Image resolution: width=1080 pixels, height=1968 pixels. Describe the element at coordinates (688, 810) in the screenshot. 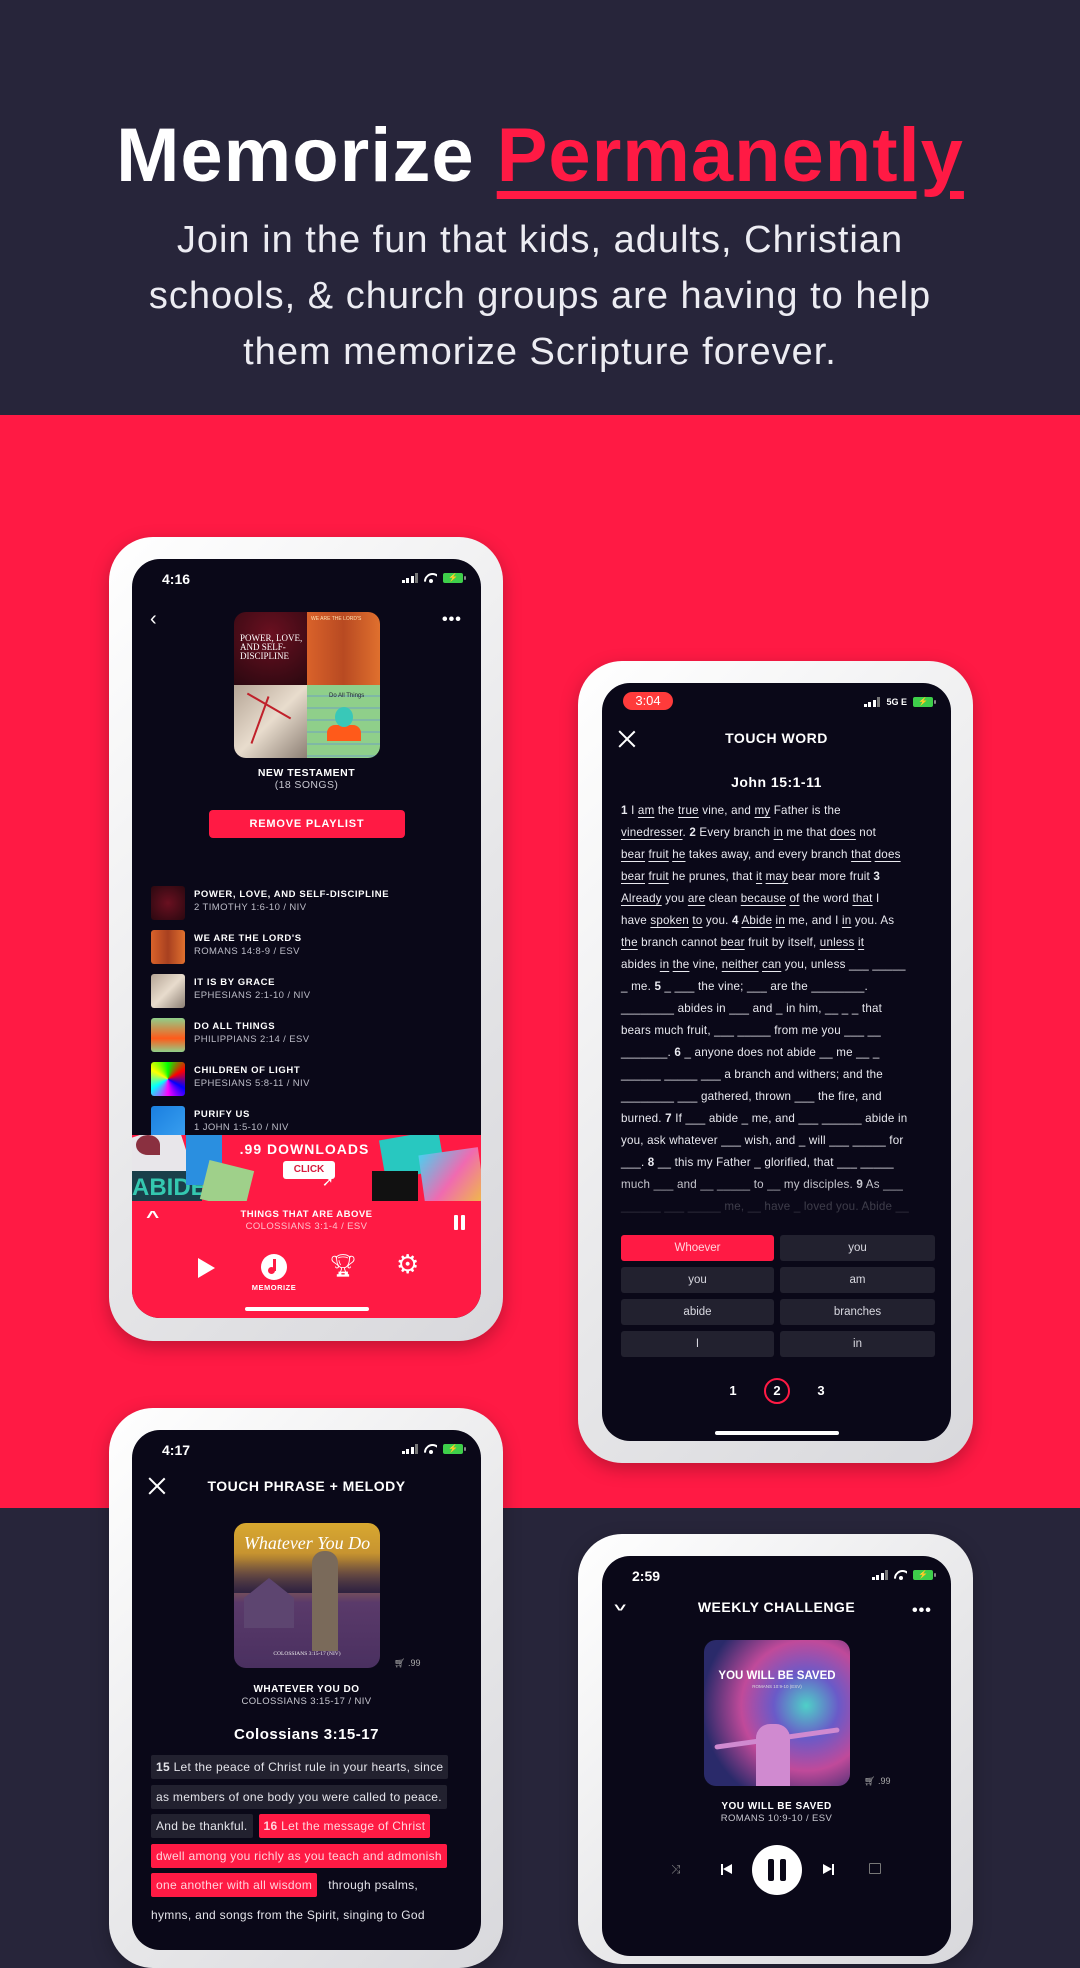

I see `touchable-word: true` at that location.